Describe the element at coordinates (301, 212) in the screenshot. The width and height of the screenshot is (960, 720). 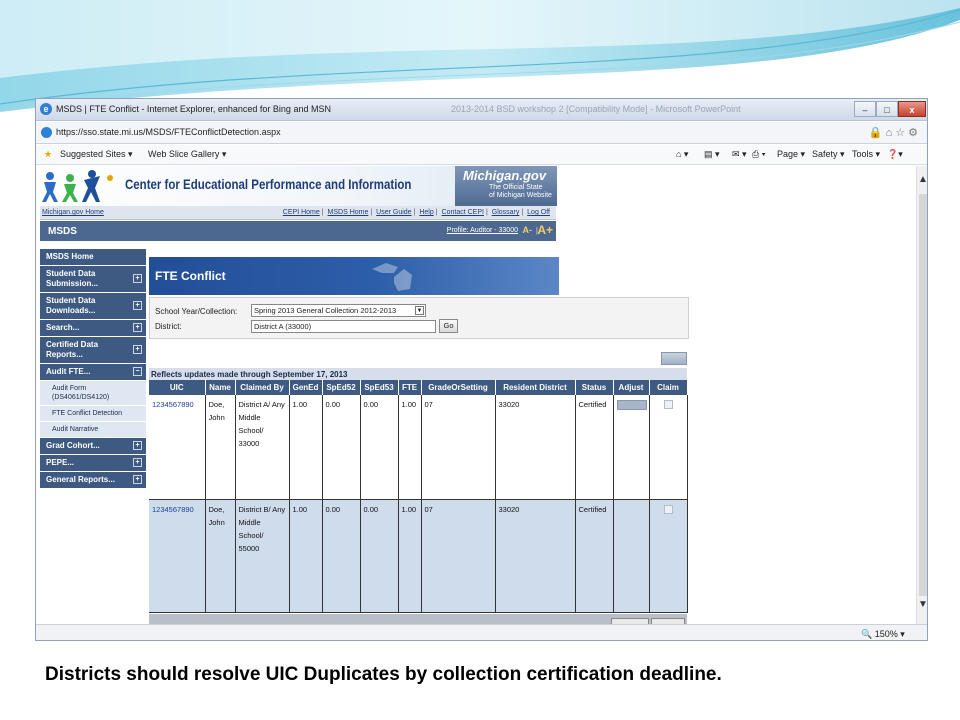
I see `cepi-home-link: CEPI Home` at that location.